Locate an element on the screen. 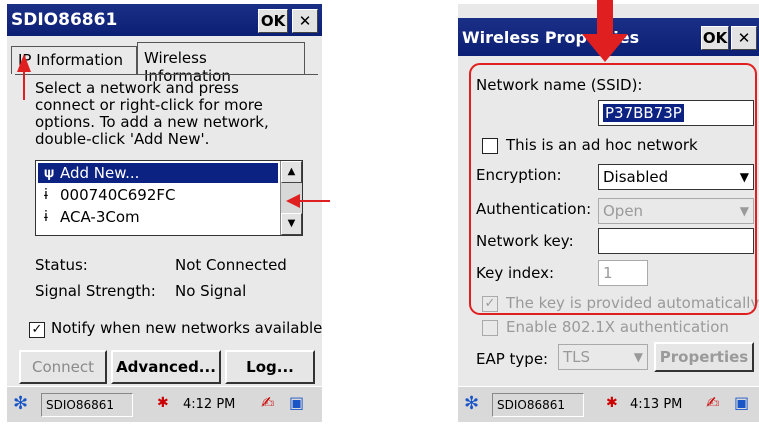  key-index-input: 1 is located at coordinates (623, 273).